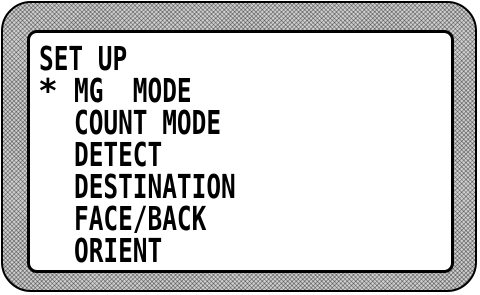  What do you see at coordinates (48, 90) in the screenshot?
I see `selection-cursor-icon: *` at bounding box center [48, 90].